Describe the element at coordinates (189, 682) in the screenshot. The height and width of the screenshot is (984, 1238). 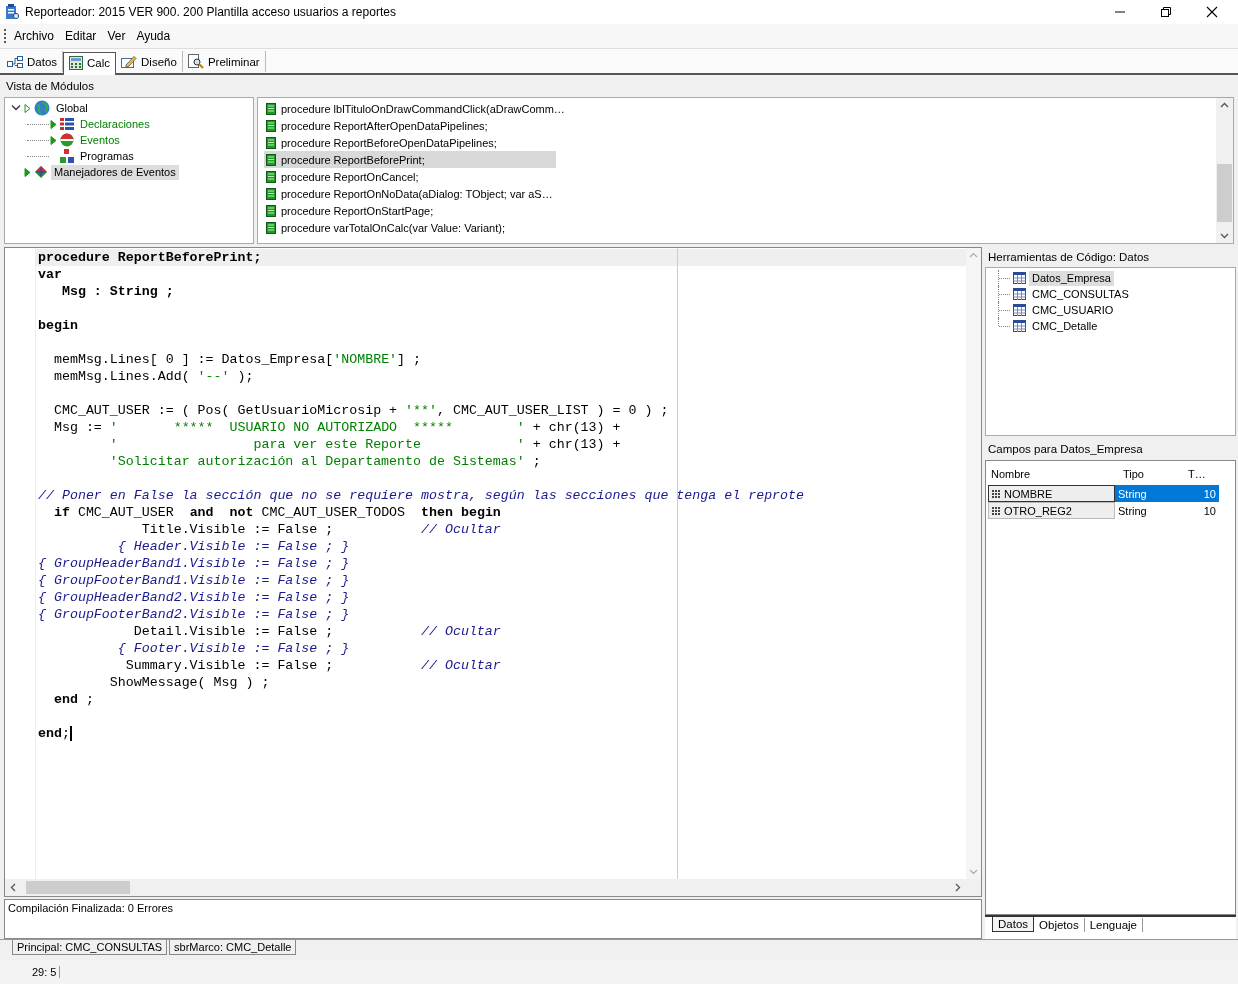
I see `code-line: ShowMessage( Msg ) ;` at that location.